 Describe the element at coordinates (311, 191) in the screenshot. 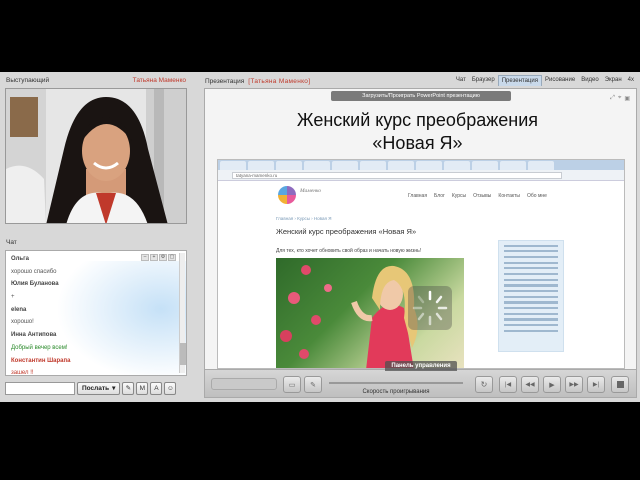

I see `site-brand: Маменко` at that location.